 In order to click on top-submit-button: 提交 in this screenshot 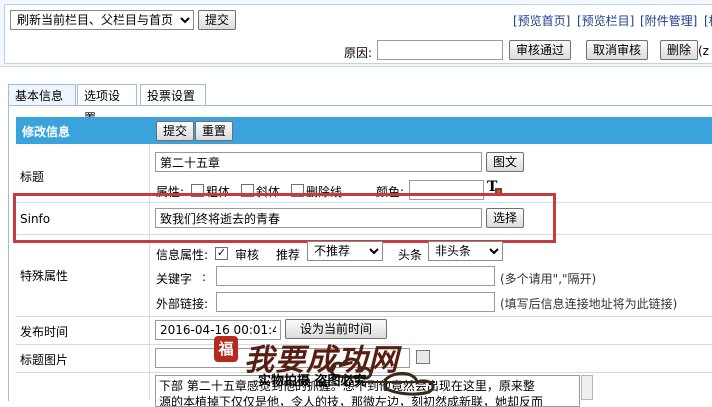, I will do `click(217, 20)`.